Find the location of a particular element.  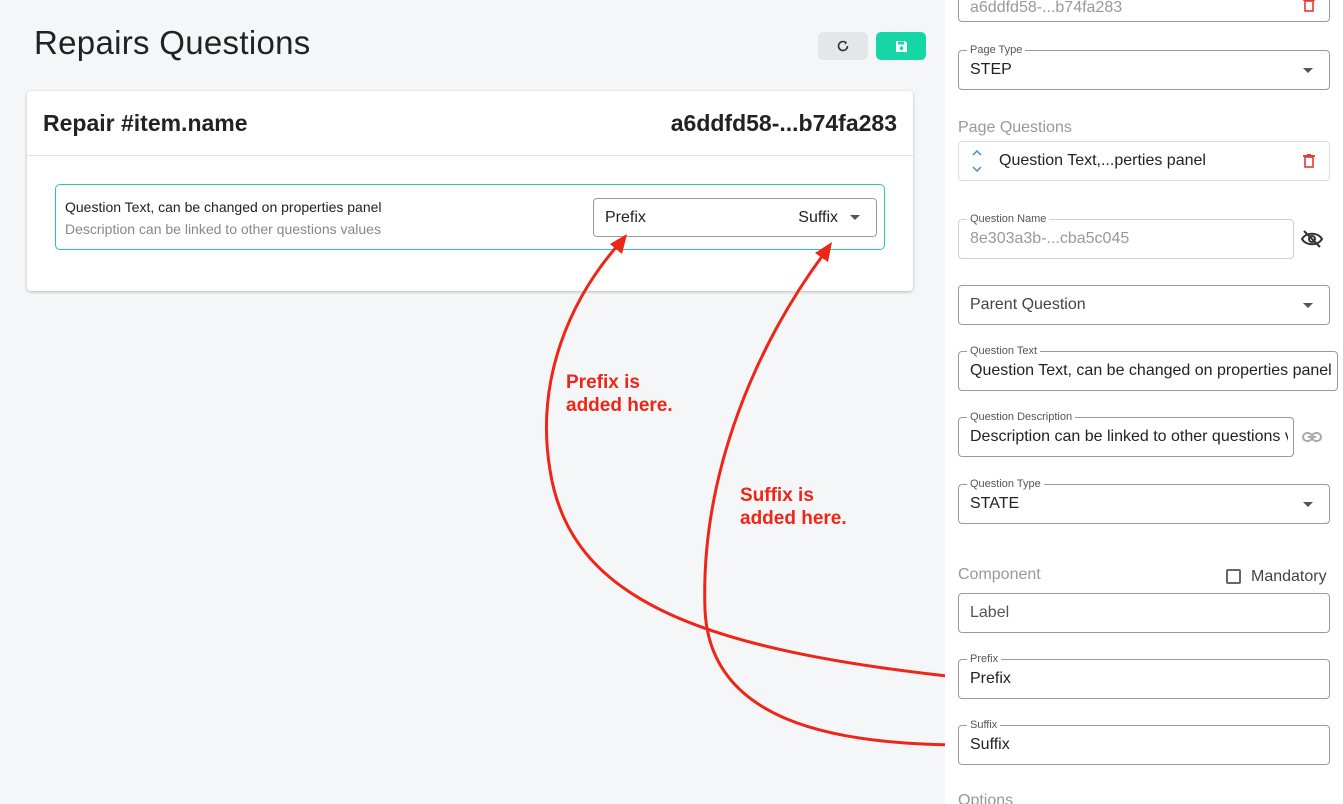

question-type-value: STATE is located at coordinates (995, 503).